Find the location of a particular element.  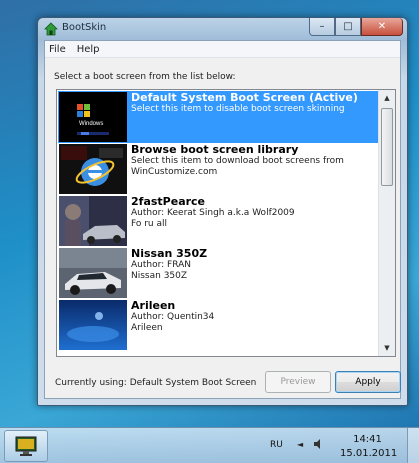

window-controls: – □ ✕ is located at coordinates (356, 27).